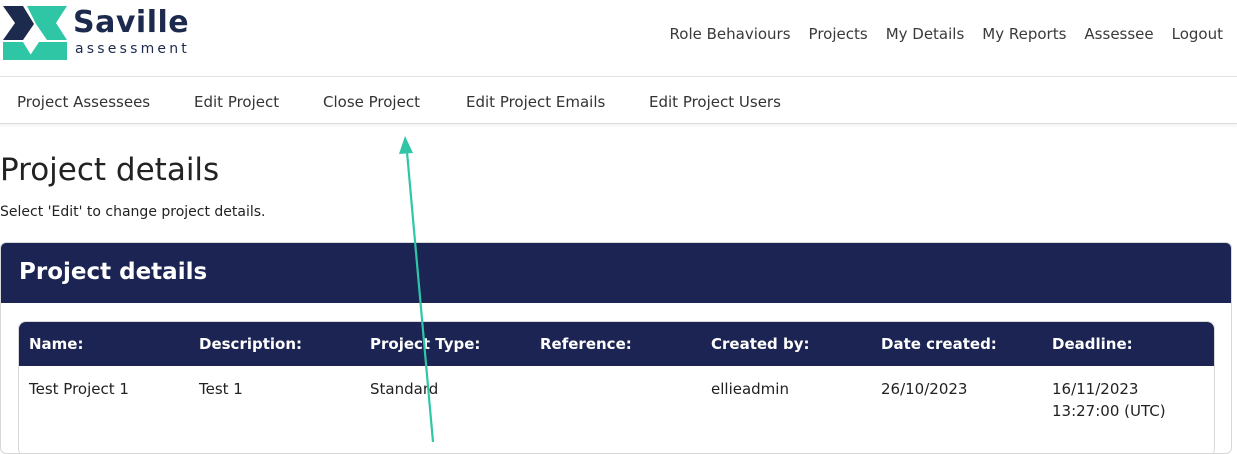 Image resolution: width=1237 pixels, height=454 pixels. Describe the element at coordinates (838, 34) in the screenshot. I see `nav-projects: Projects` at that location.